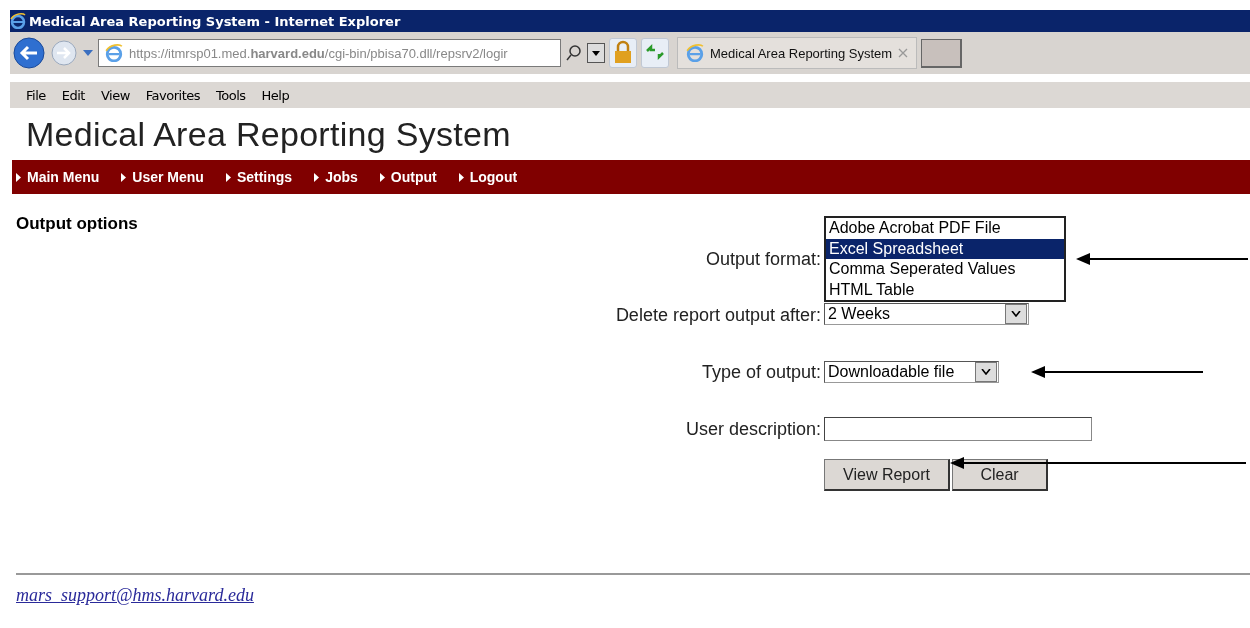 Image resolution: width=1250 pixels, height=628 pixels. What do you see at coordinates (215, 21) in the screenshot?
I see `window-title: Medical Area Reporting System - Internet Explorer` at bounding box center [215, 21].